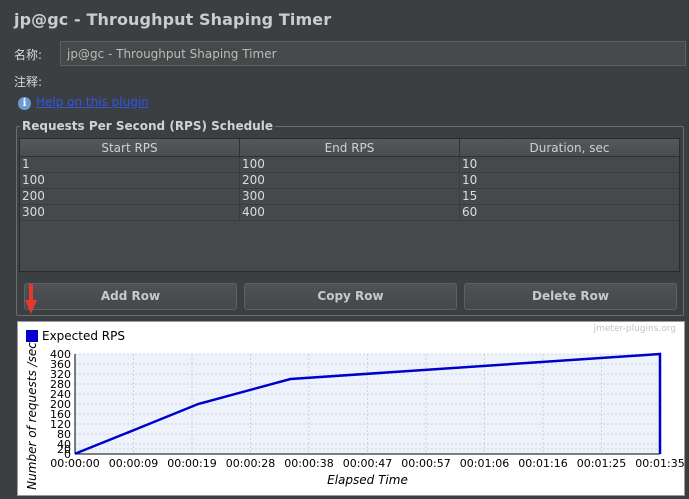 This screenshot has width=689, height=499. I want to click on x-tick-label: 00:01:35, so click(659, 463).